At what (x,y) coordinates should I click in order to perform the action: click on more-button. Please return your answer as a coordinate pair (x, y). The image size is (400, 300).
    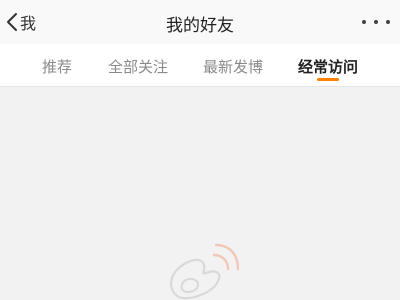
    Looking at the image, I should click on (376, 22).